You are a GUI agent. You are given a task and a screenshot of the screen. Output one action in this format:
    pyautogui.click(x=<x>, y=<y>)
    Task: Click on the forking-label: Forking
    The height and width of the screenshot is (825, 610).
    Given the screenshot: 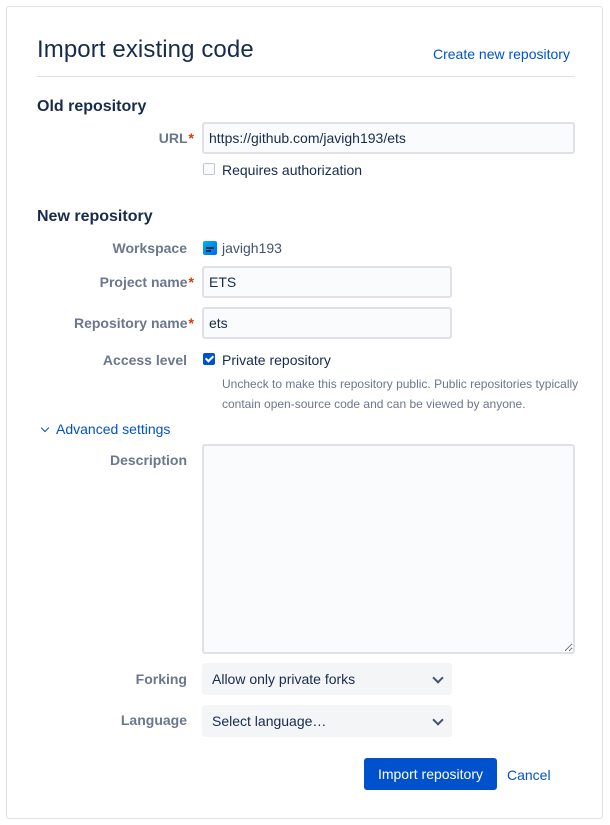 What is the action you would take?
    pyautogui.click(x=161, y=679)
    